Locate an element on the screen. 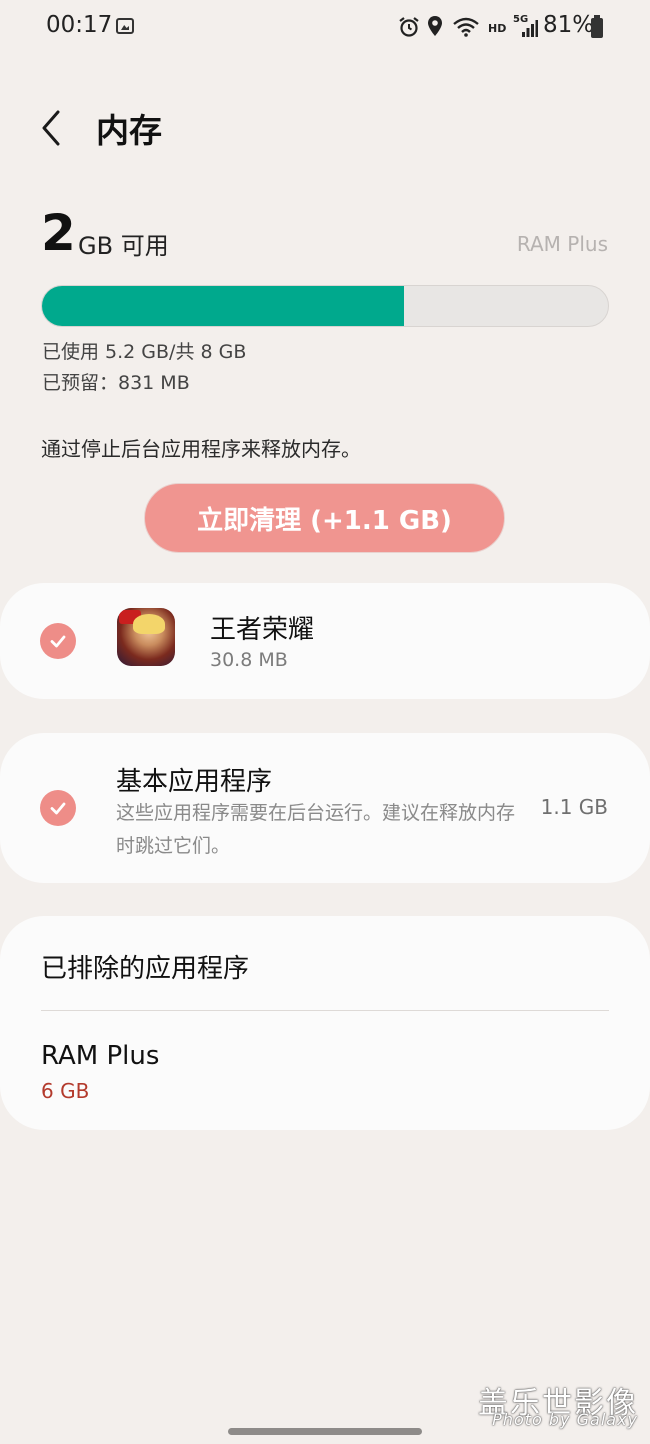 The image size is (650, 1444). watermark-subtitle: Photo by Galaxy is located at coordinates (565, 1419).